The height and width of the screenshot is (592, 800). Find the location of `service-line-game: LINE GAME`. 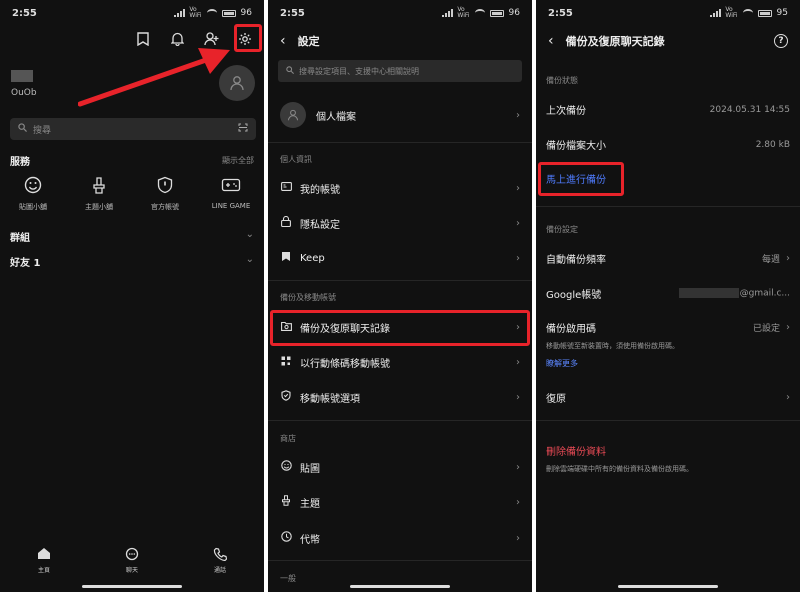

service-line-game: LINE GAME is located at coordinates (231, 193).